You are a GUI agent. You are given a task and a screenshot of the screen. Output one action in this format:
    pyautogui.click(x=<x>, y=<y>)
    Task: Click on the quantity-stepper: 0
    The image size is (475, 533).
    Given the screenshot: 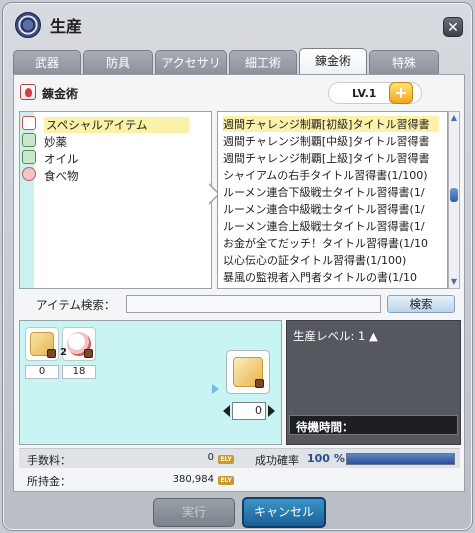 What is the action you would take?
    pyautogui.click(x=249, y=411)
    